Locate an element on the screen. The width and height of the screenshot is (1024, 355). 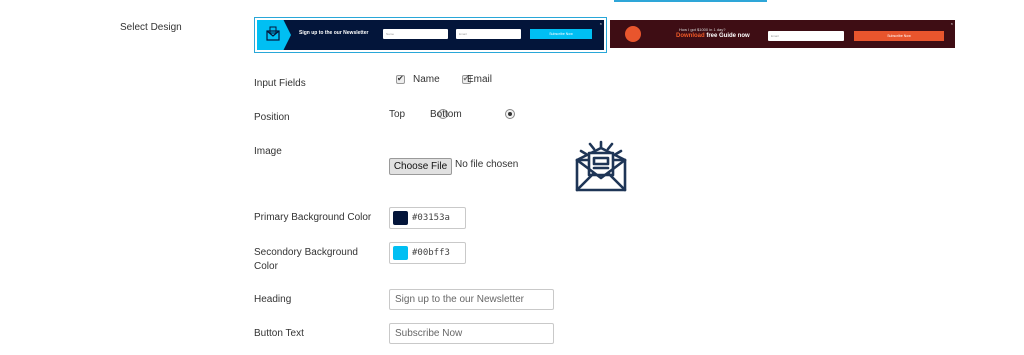
design-2-heading-rest: free Guide now is located at coordinates (727, 36).